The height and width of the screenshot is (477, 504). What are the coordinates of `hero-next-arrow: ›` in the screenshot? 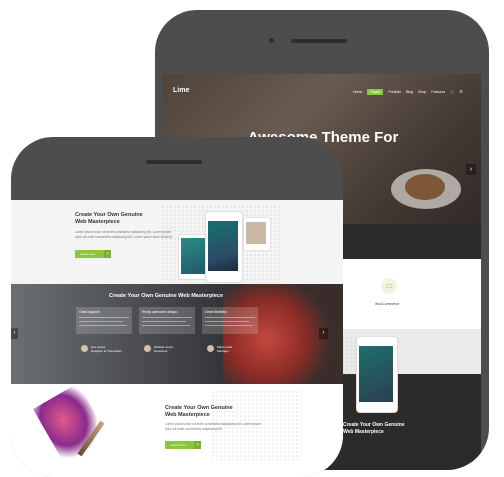 It's located at (471, 169).